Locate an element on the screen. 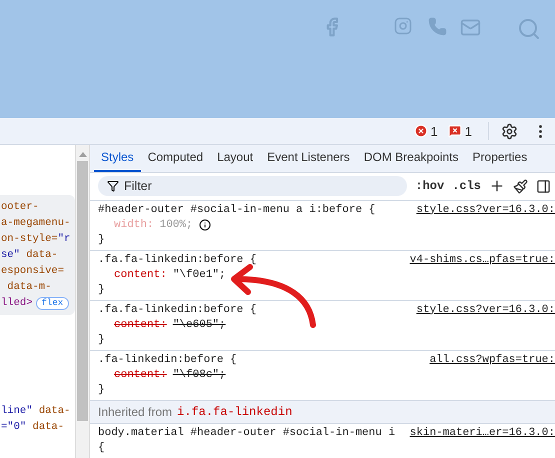 This screenshot has width=555, height=458. panel-tab: Event Listeners is located at coordinates (308, 158).